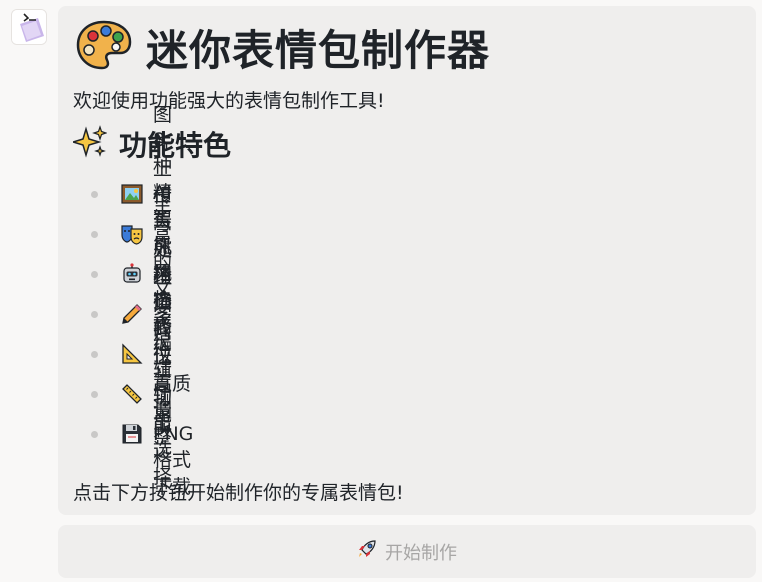 This screenshot has height=582, width=762. Describe the element at coordinates (367, 551) in the screenshot. I see `rocket-icon` at that location.